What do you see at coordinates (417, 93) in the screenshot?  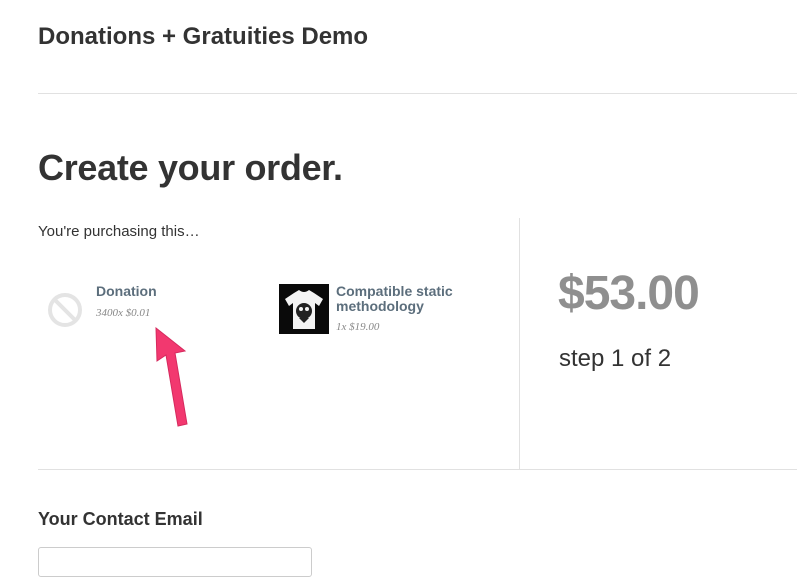 I see `header-divider` at bounding box center [417, 93].